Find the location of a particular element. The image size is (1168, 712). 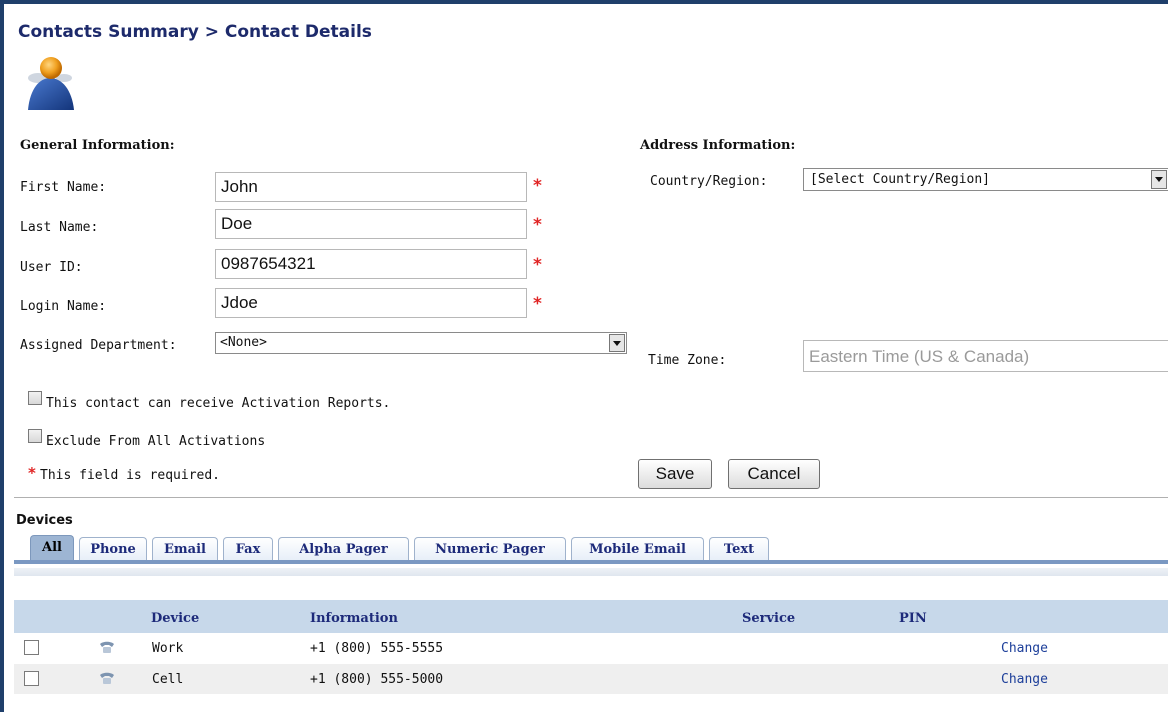

table-row: Cell +1 (800) 555-5000 Change is located at coordinates (591, 679).